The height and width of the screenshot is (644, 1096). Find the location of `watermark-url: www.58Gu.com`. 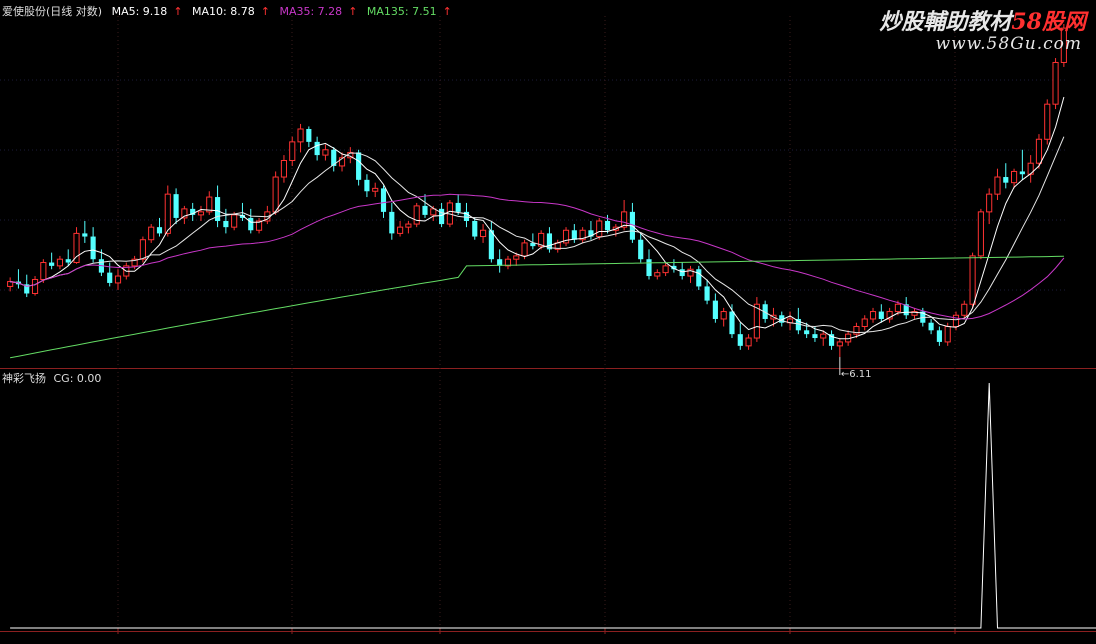

watermark-url: www.58Gu.com is located at coordinates (1008, 44).